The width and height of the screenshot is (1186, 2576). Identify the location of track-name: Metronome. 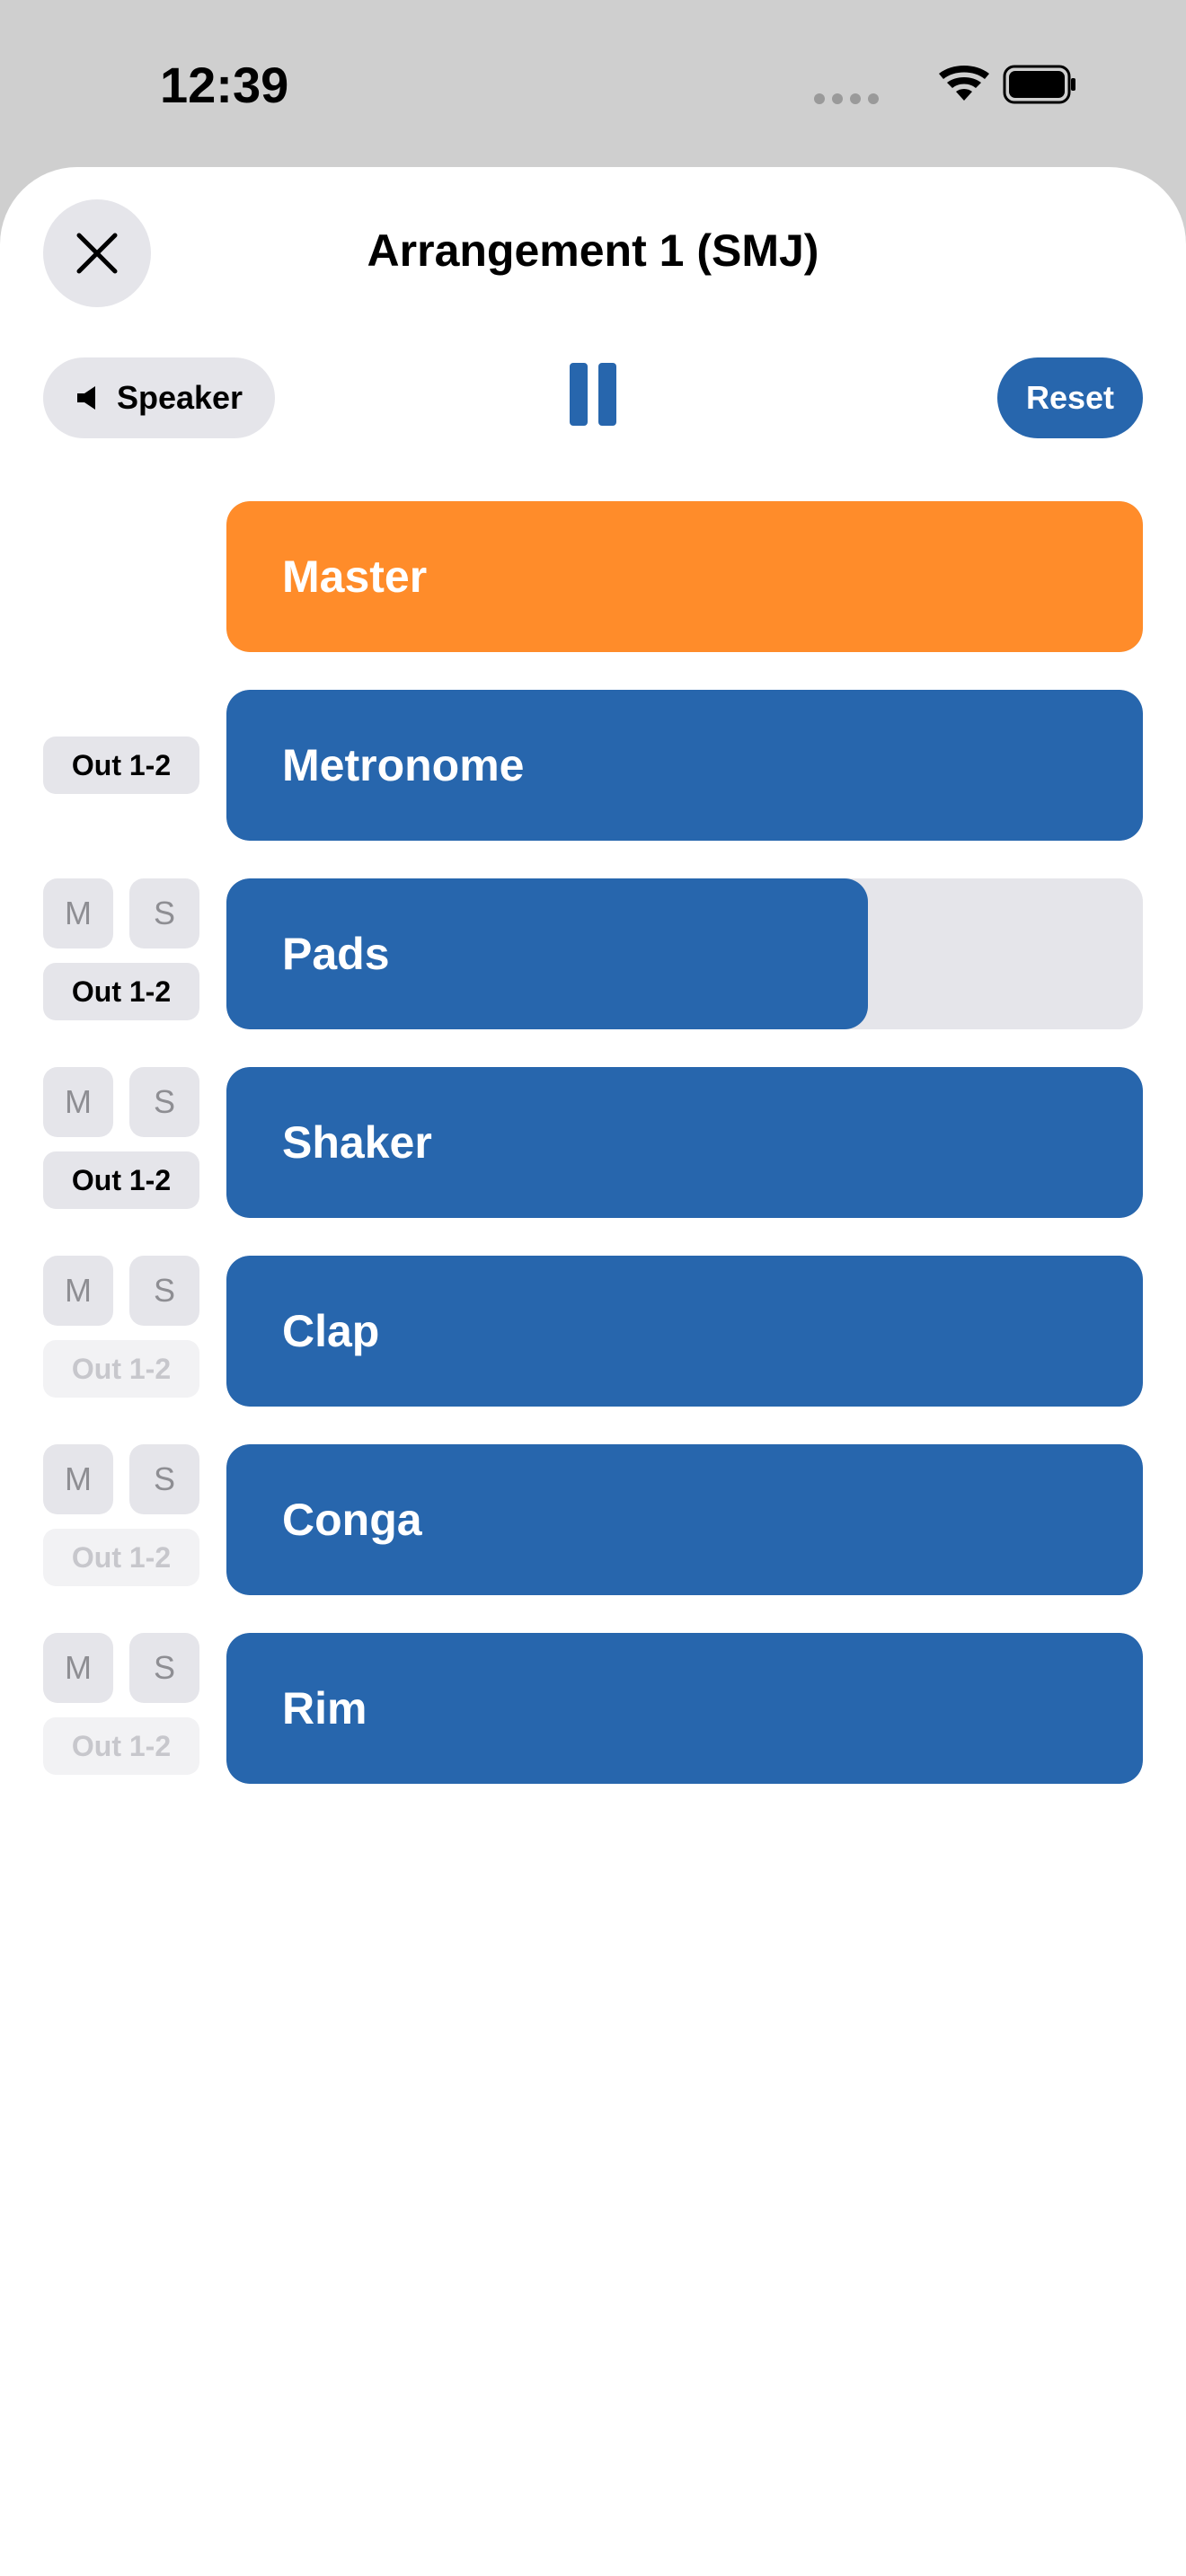
(403, 765).